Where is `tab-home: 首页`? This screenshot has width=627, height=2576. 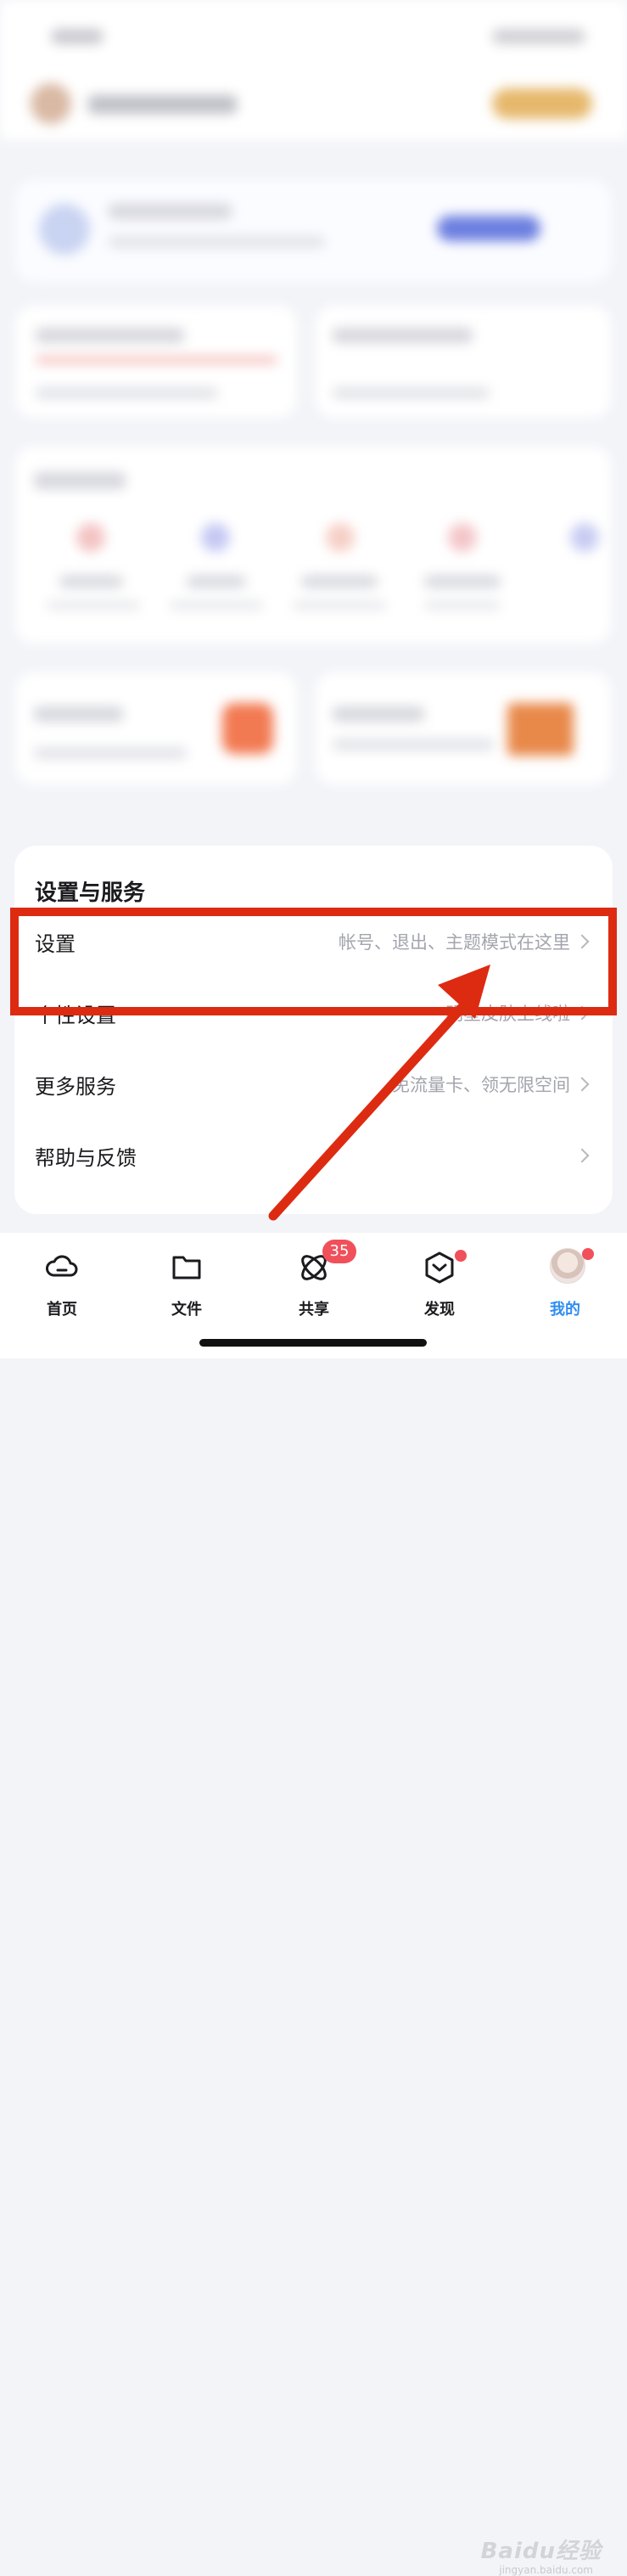
tab-home: 首页 is located at coordinates (62, 1280).